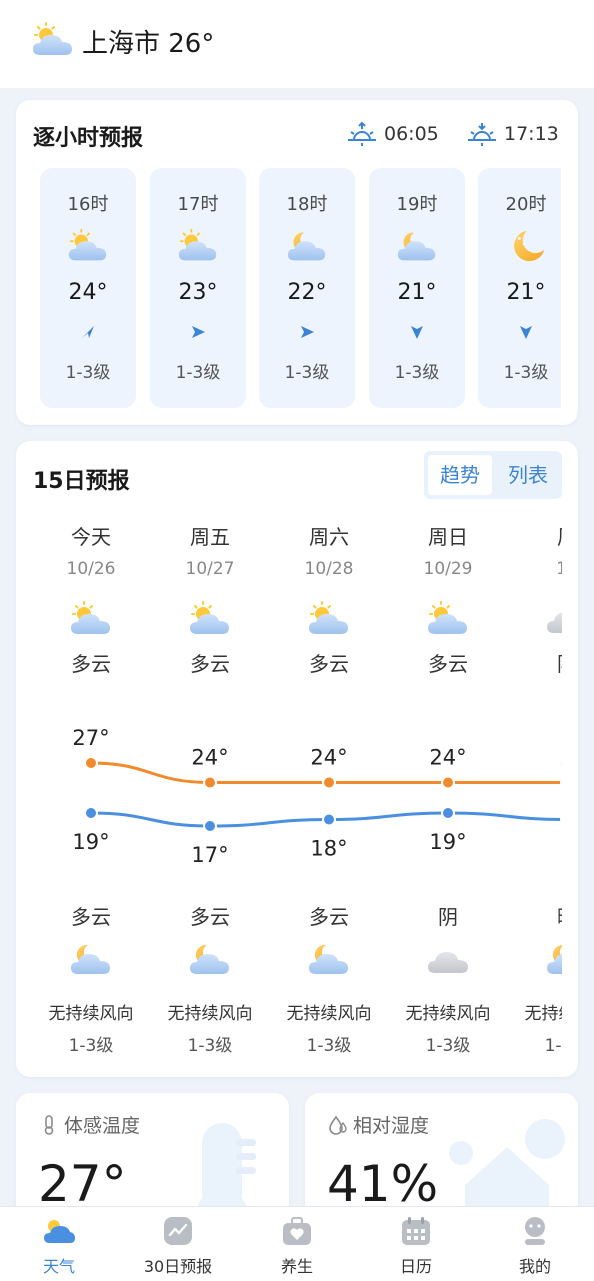 This screenshot has width=594, height=1281. I want to click on day-name: 周, so click(534, 535).